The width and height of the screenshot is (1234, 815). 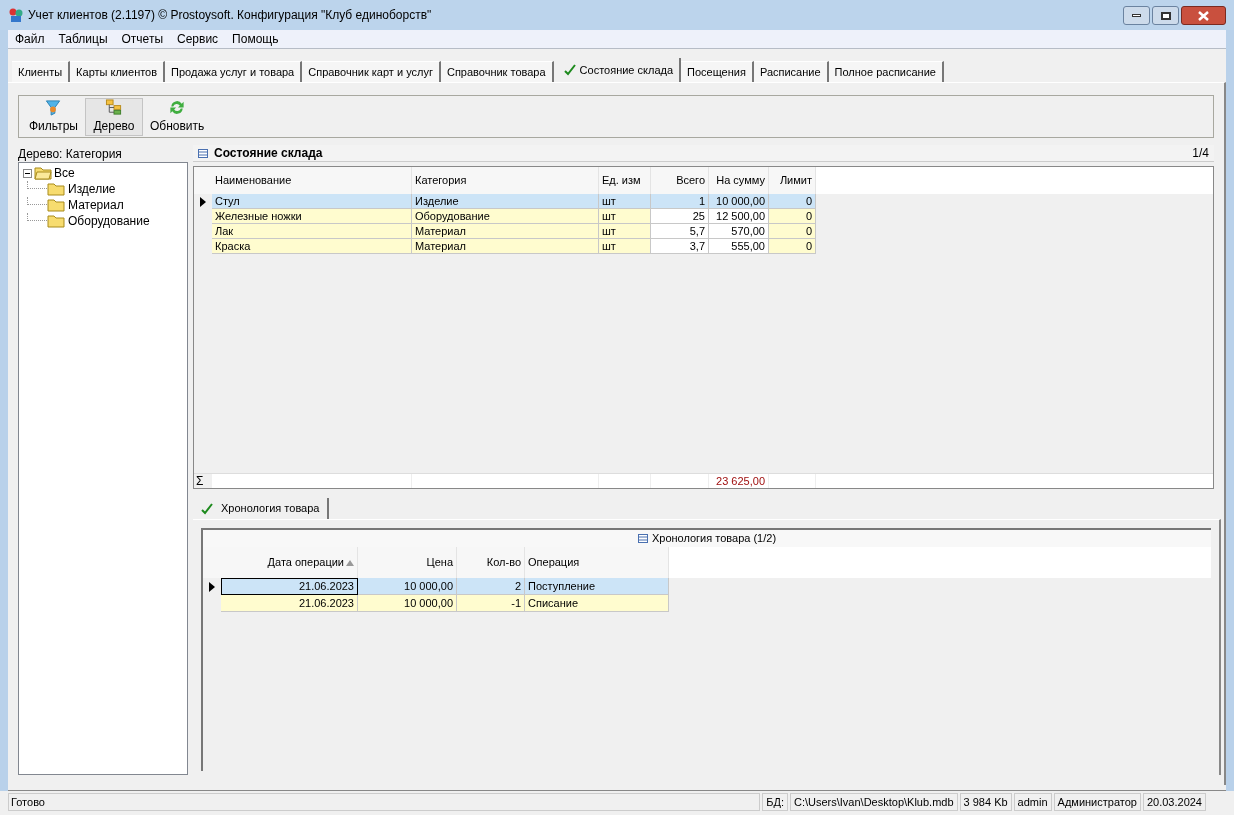 I want to click on column-header: Всего, so click(x=680, y=180).